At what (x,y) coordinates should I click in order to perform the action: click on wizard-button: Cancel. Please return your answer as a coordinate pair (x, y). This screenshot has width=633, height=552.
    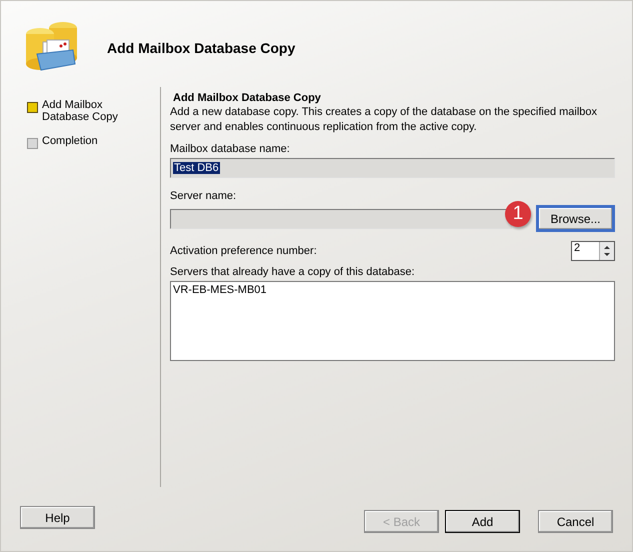
    Looking at the image, I should click on (575, 521).